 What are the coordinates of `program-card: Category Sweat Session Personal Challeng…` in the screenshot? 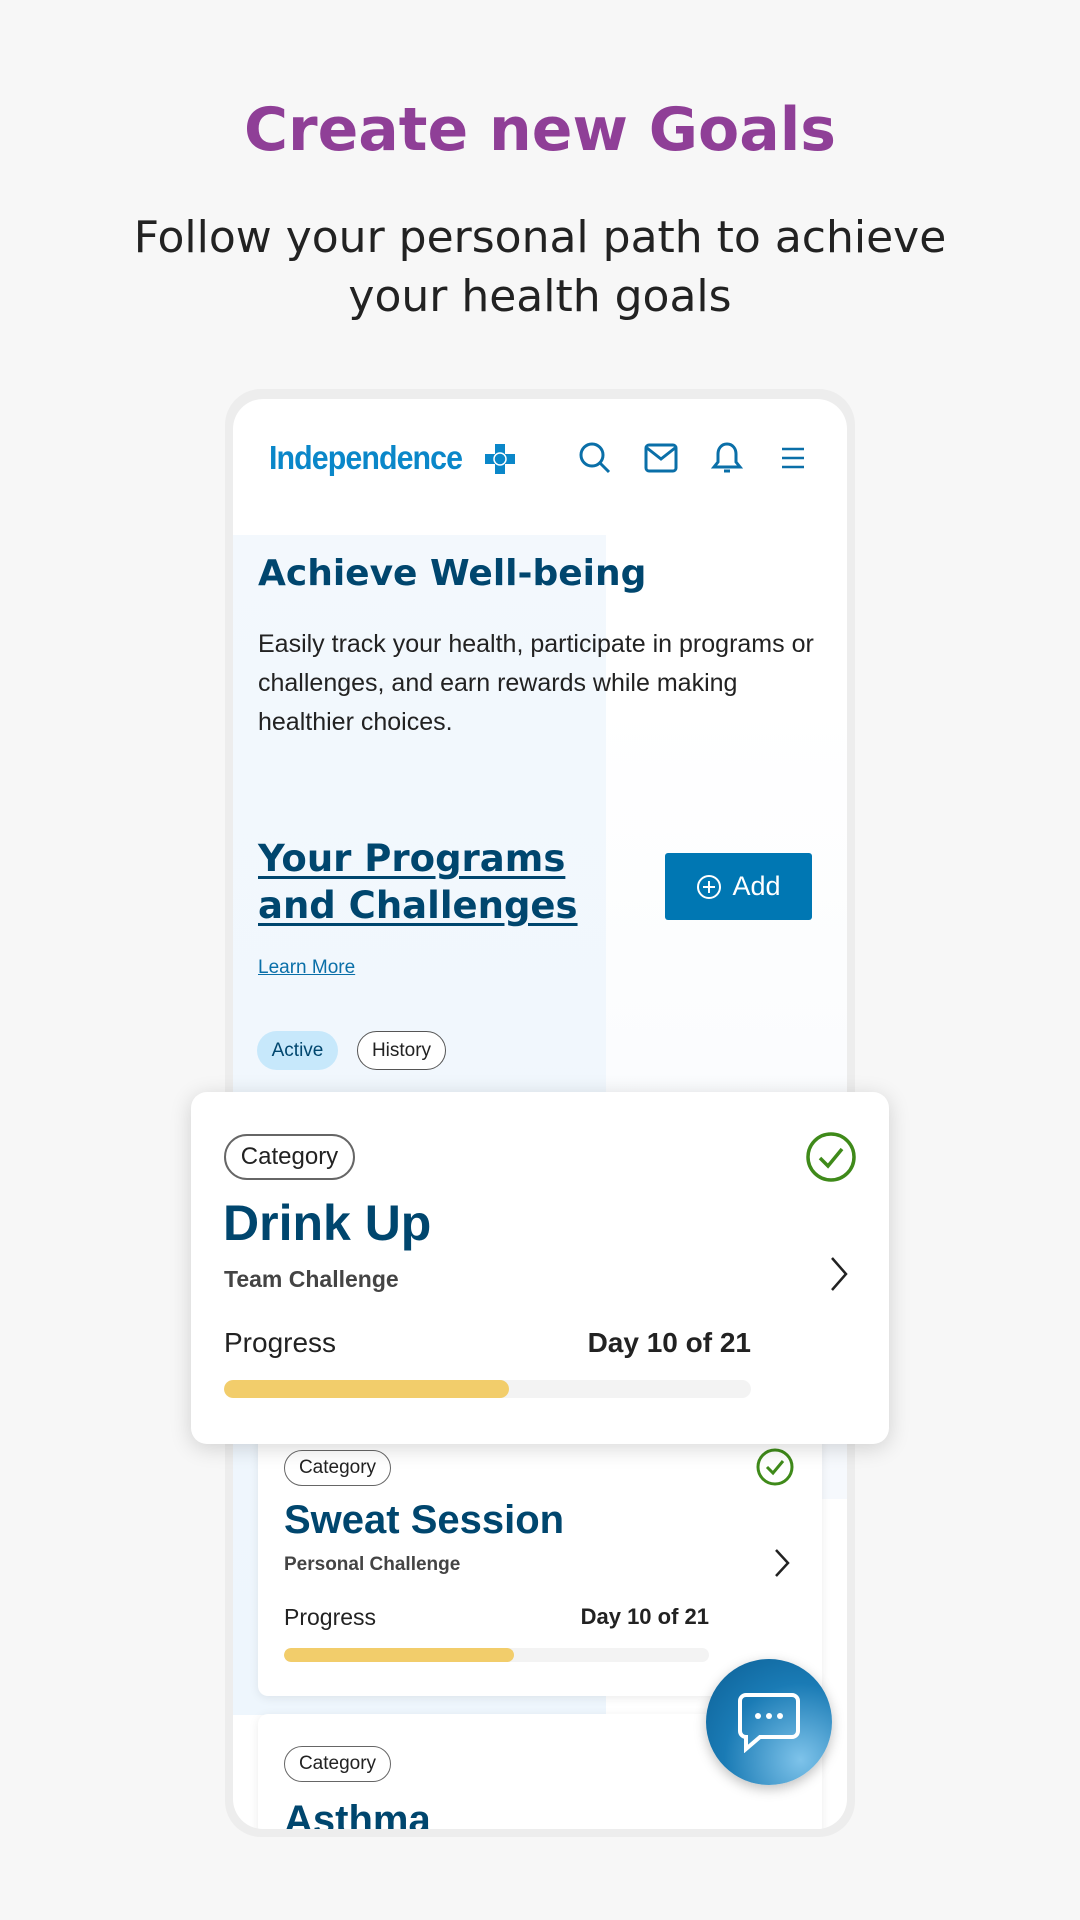 It's located at (540, 1564).